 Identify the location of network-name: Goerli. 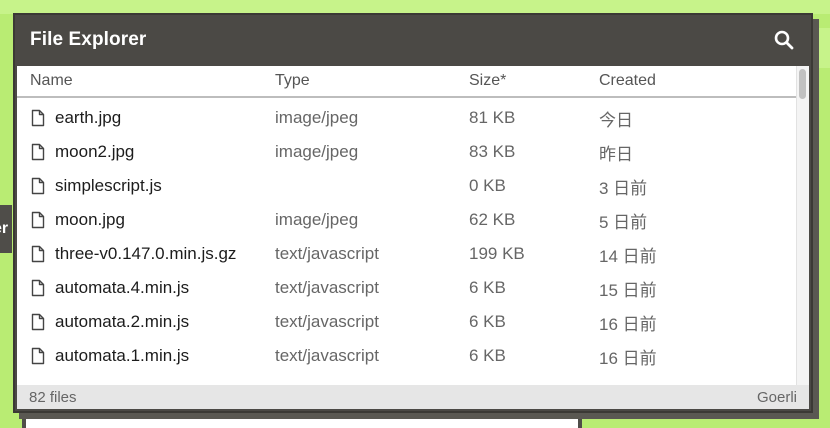
(776, 397).